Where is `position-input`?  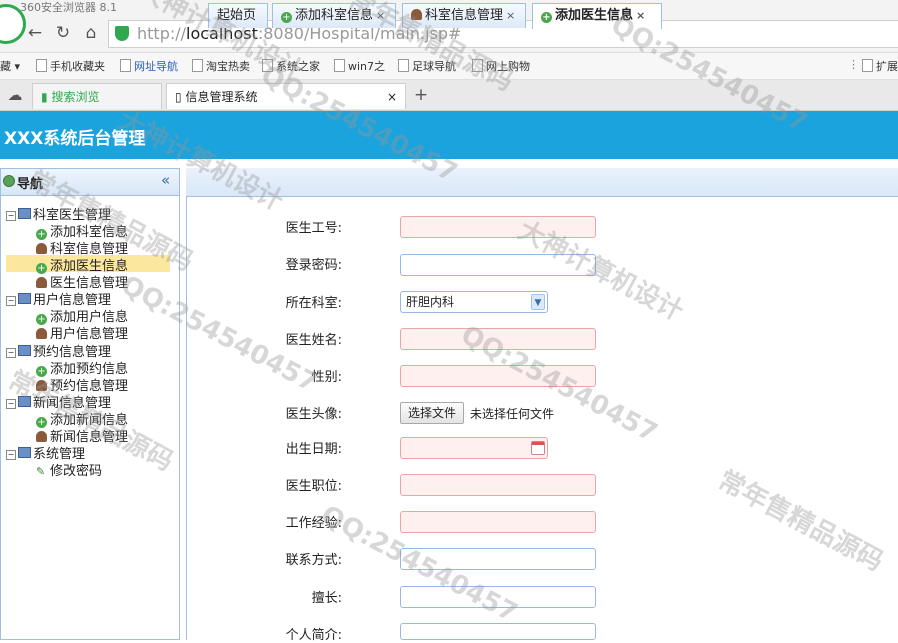 position-input is located at coordinates (498, 485).